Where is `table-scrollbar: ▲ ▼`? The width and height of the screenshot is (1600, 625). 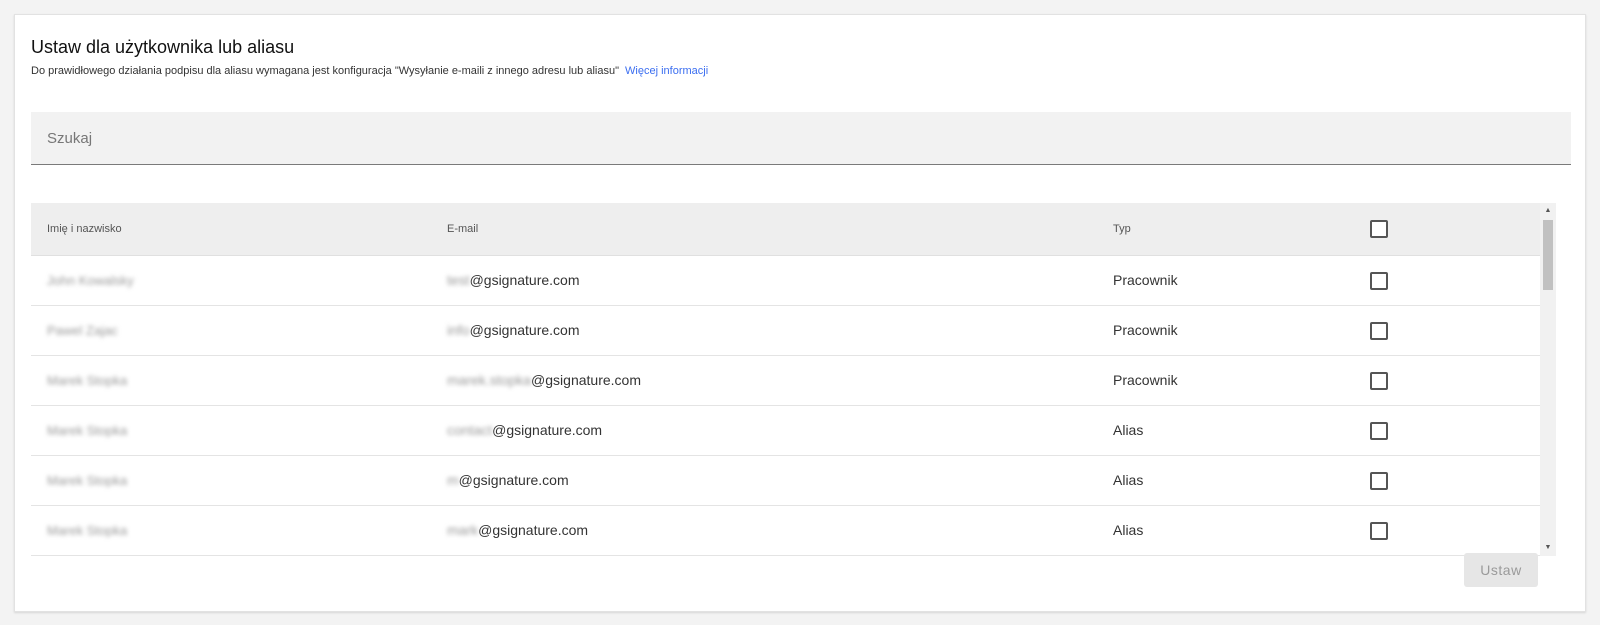 table-scrollbar: ▲ ▼ is located at coordinates (1548, 379).